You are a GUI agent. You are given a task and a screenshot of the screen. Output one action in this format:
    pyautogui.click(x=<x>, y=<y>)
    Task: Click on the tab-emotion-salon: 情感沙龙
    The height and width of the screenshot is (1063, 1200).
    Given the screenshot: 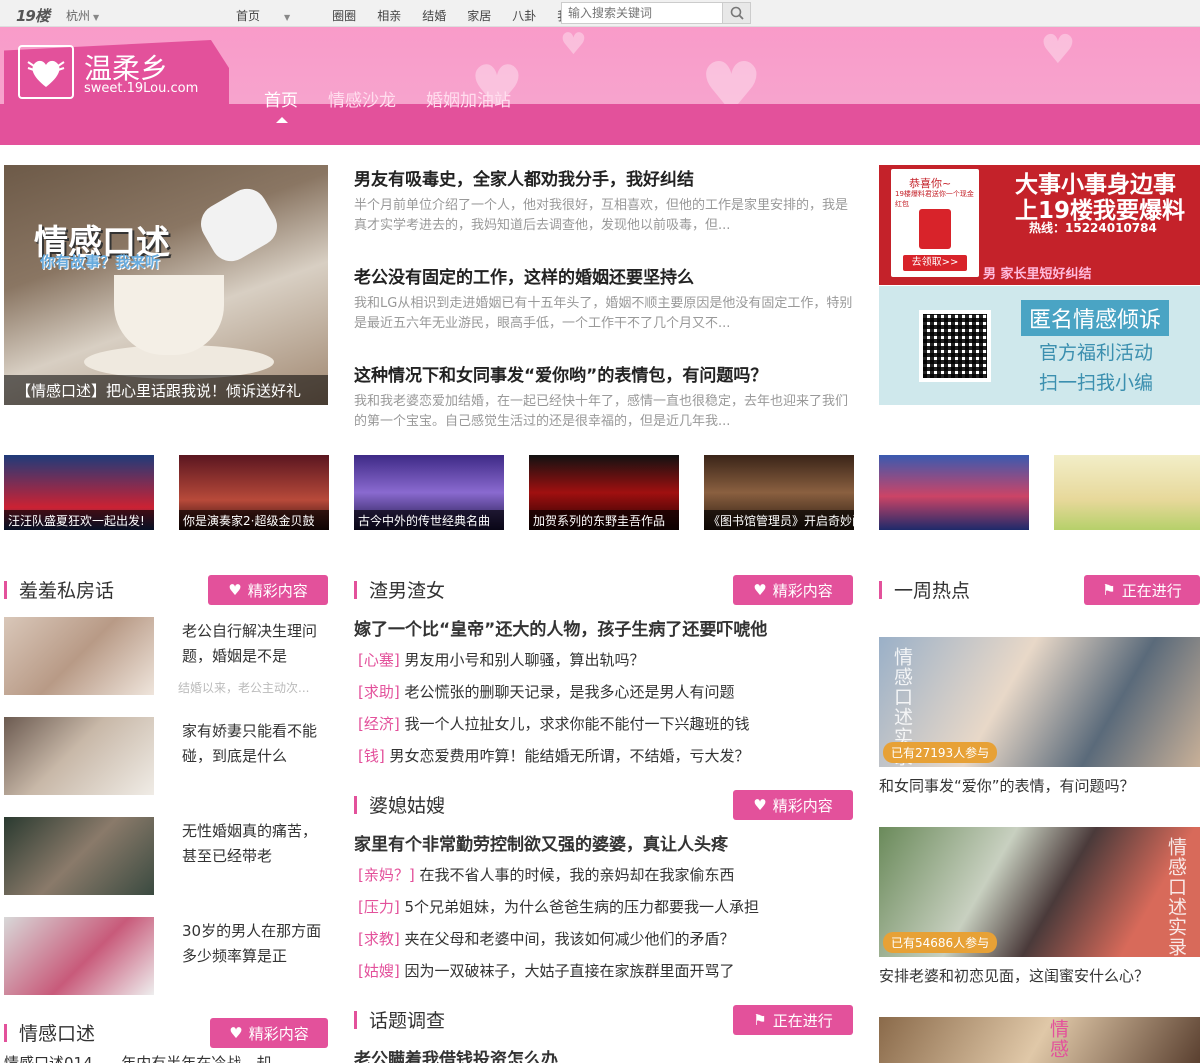 What is the action you would take?
    pyautogui.click(x=362, y=98)
    